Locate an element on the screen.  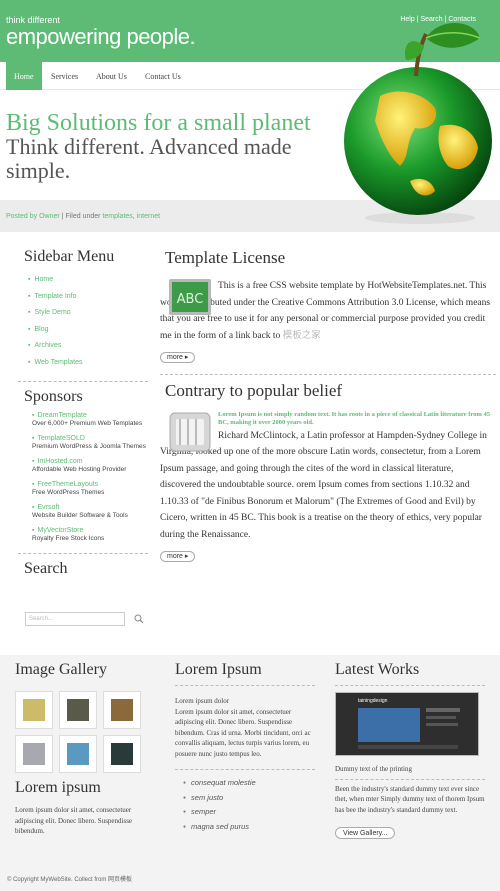
tagline-big: empowering people. is located at coordinates (101, 36).